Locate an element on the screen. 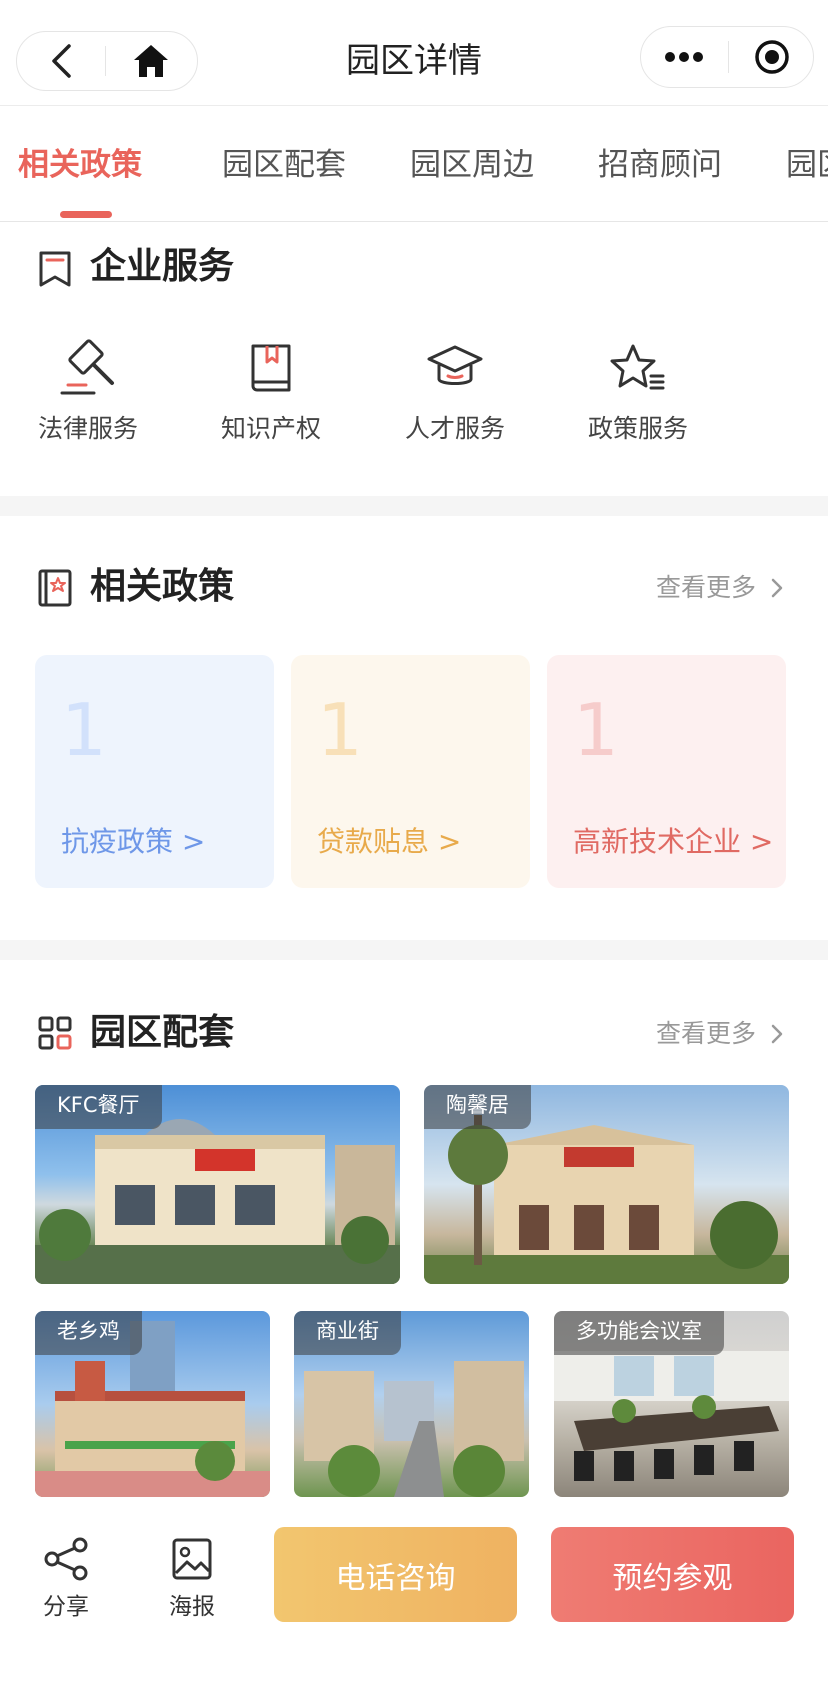  facility-card-taoxinju: 陶馨居 is located at coordinates (606, 1184).